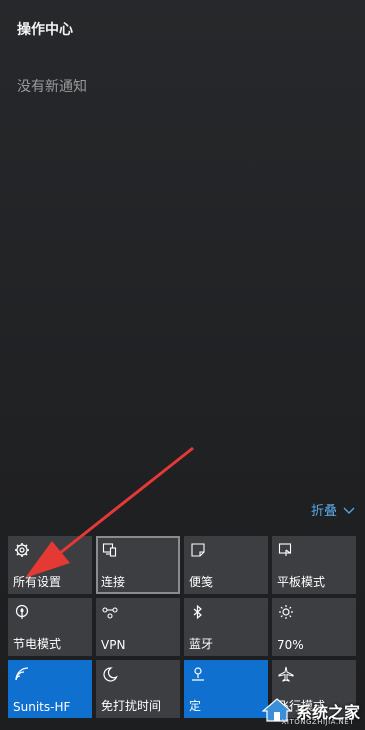 The height and width of the screenshot is (730, 365). I want to click on connect-icon, so click(109, 550).